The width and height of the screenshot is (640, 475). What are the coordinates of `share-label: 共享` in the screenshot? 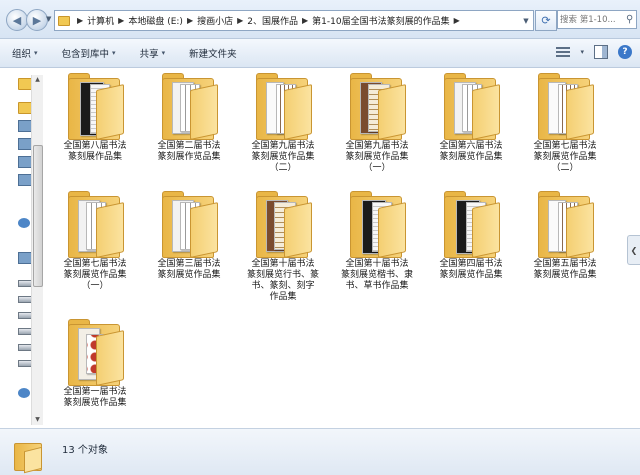 It's located at (149, 54).